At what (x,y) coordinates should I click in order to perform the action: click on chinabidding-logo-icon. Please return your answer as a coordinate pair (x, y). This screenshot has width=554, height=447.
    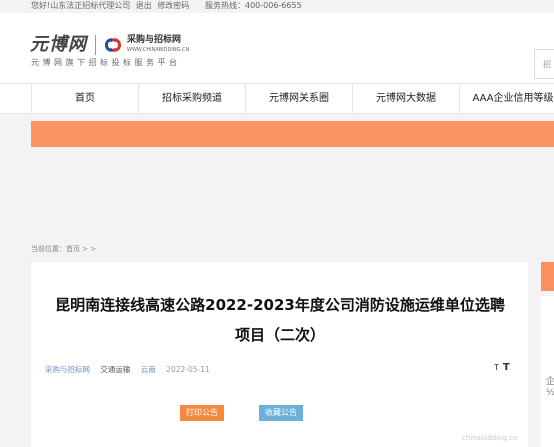
    Looking at the image, I should click on (113, 45).